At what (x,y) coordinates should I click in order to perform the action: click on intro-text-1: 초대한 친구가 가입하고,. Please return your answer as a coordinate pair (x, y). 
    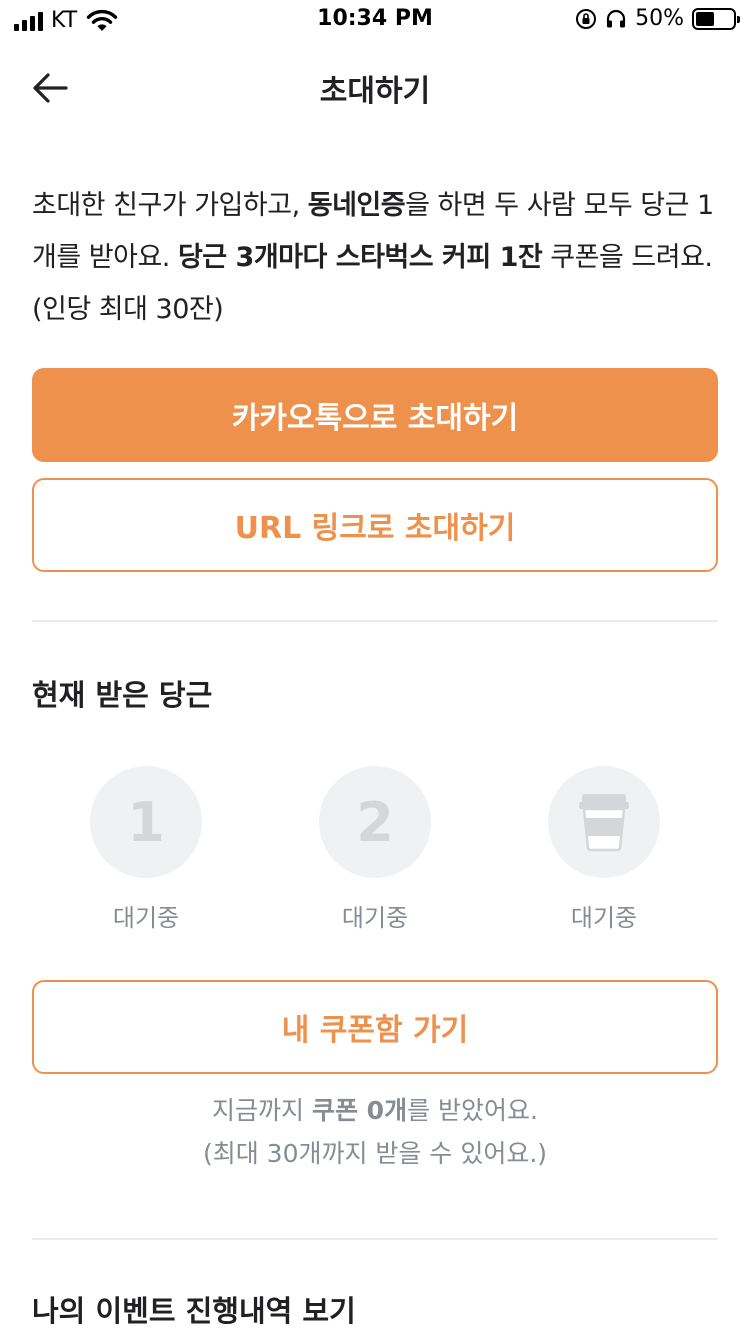
    Looking at the image, I should click on (170, 205).